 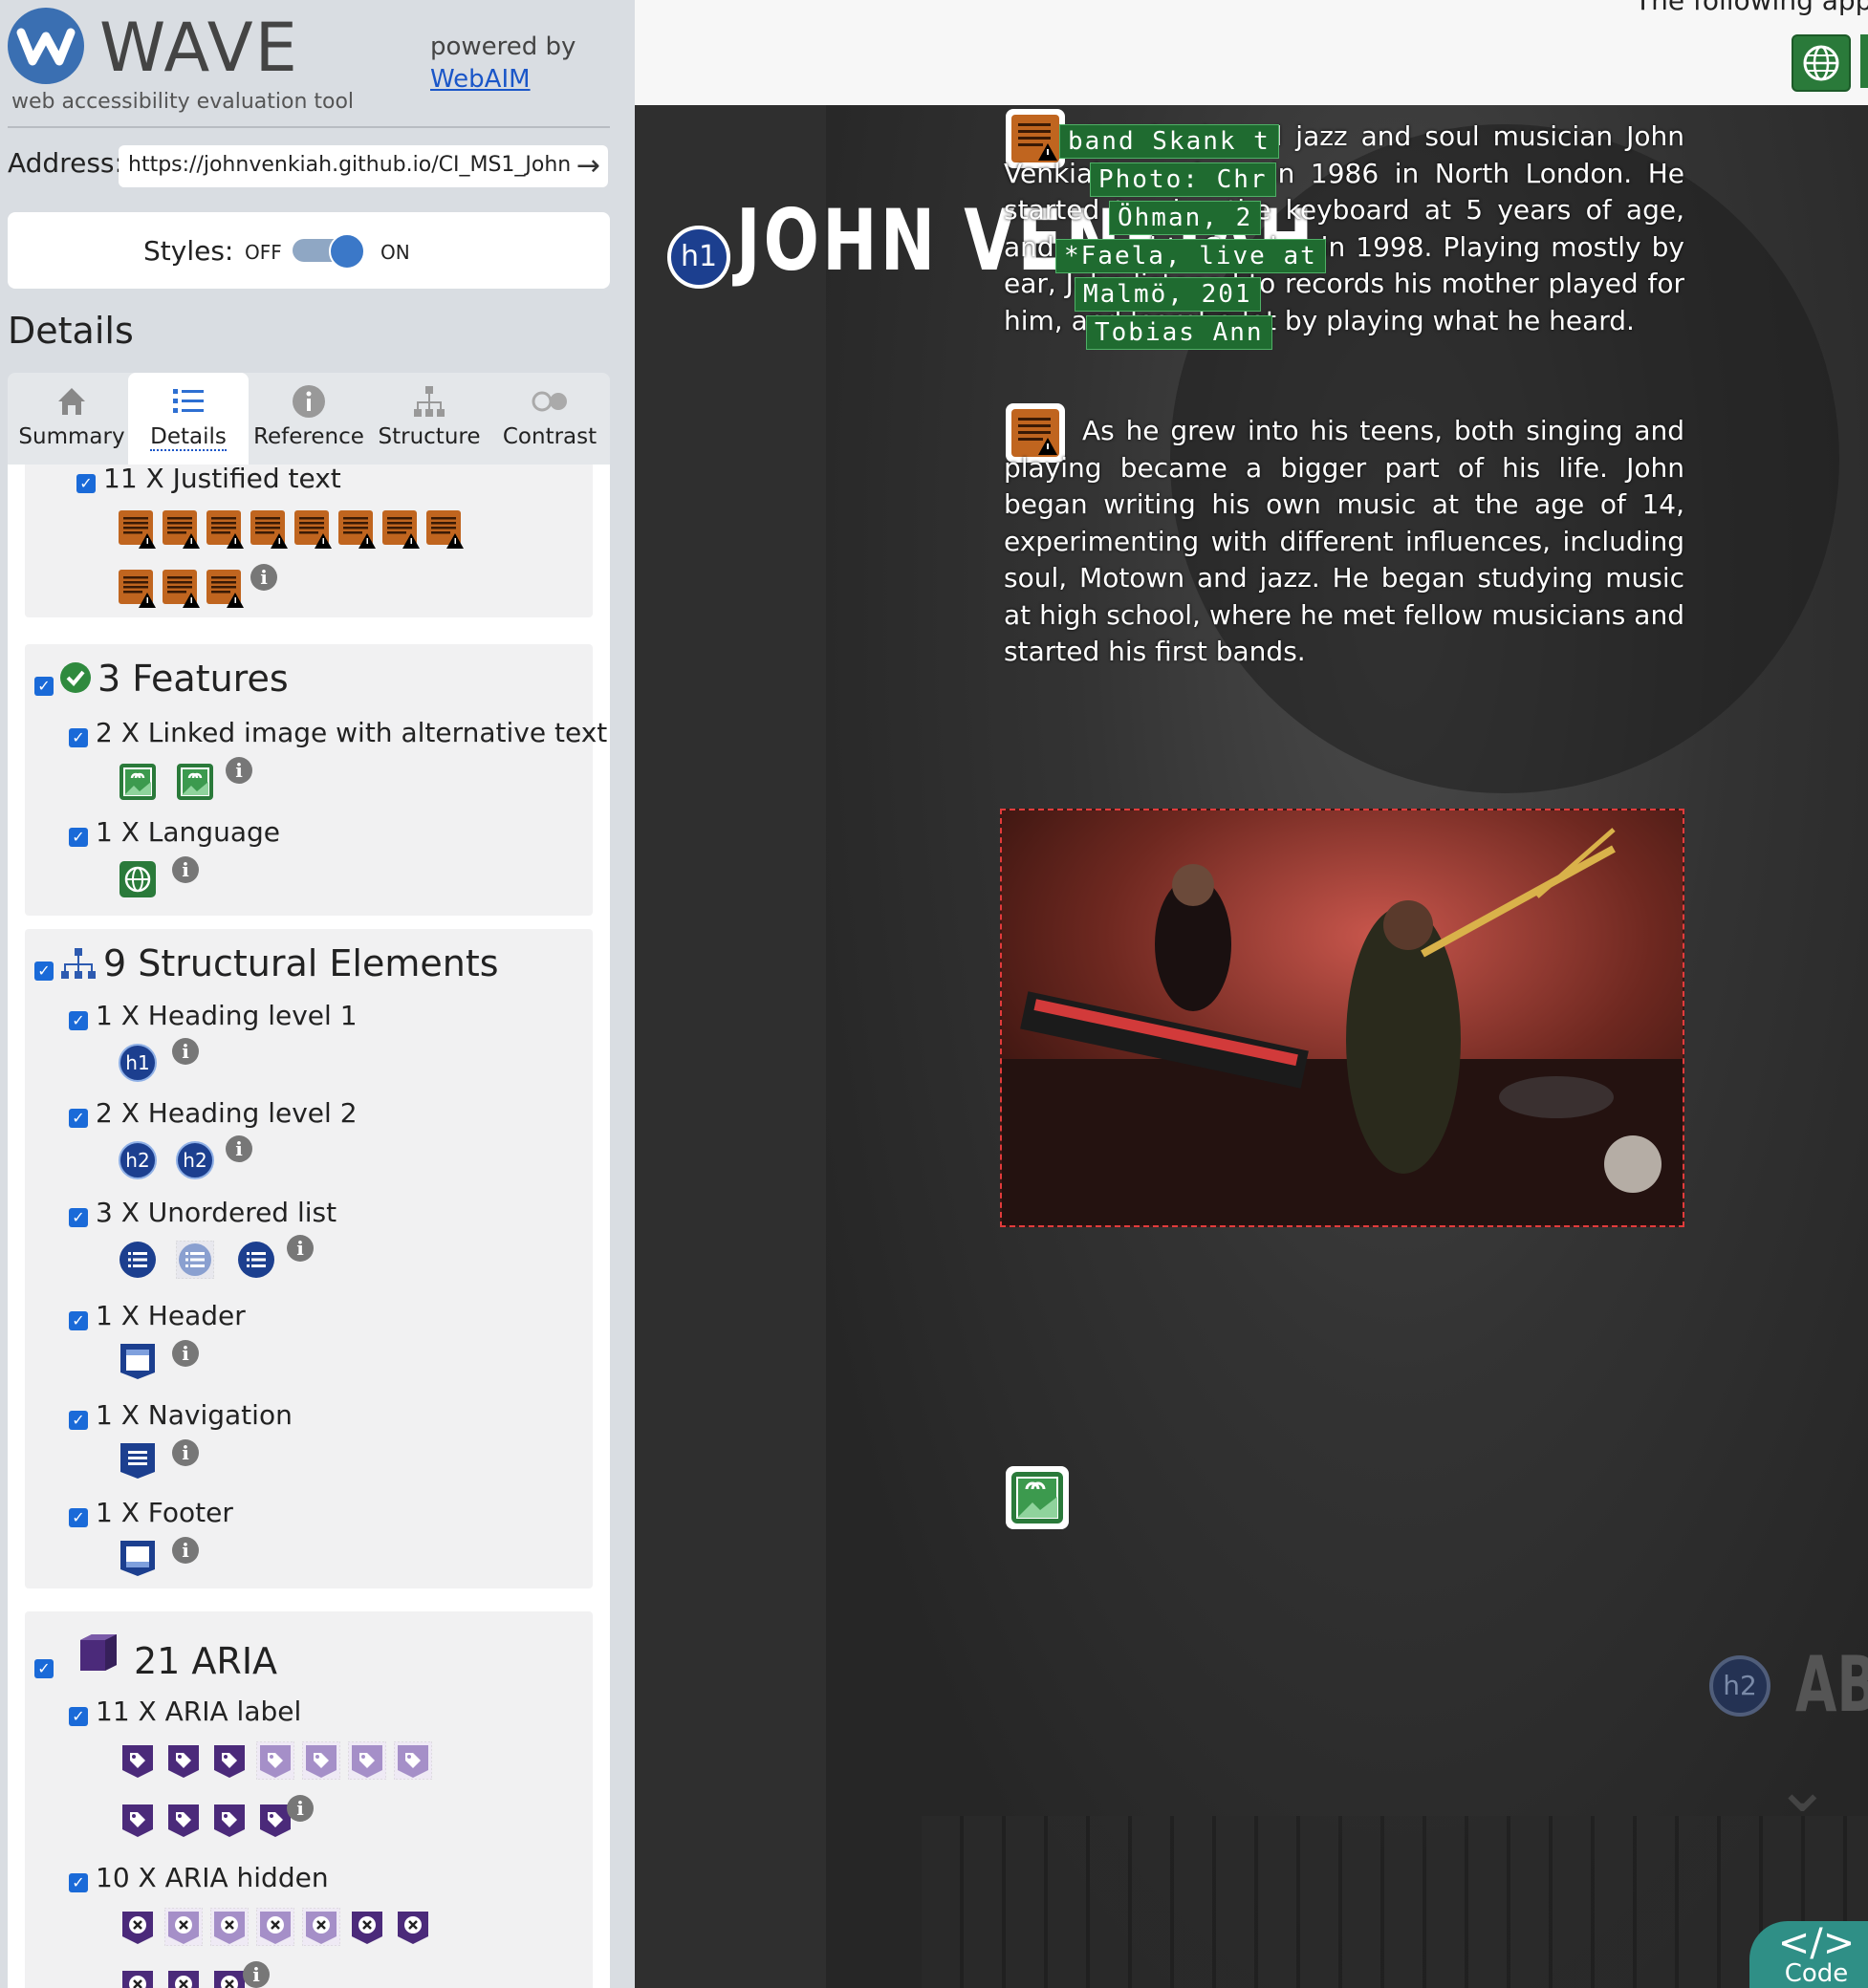 What do you see at coordinates (138, 1558) in the screenshot?
I see `footer-landmark-icon` at bounding box center [138, 1558].